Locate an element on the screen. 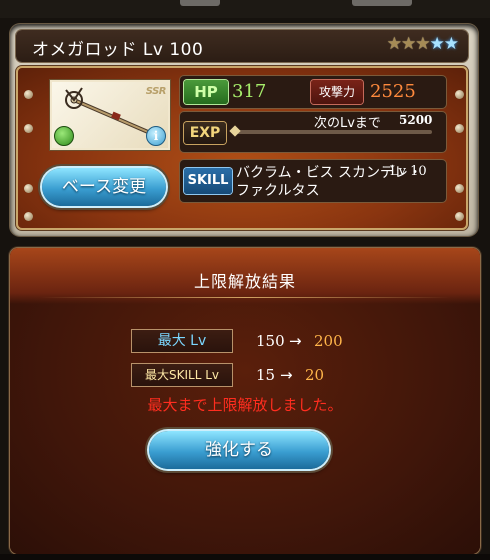 The image size is (490, 560). result-message: 最大まで上限解放しました。 is located at coordinates (245, 405).